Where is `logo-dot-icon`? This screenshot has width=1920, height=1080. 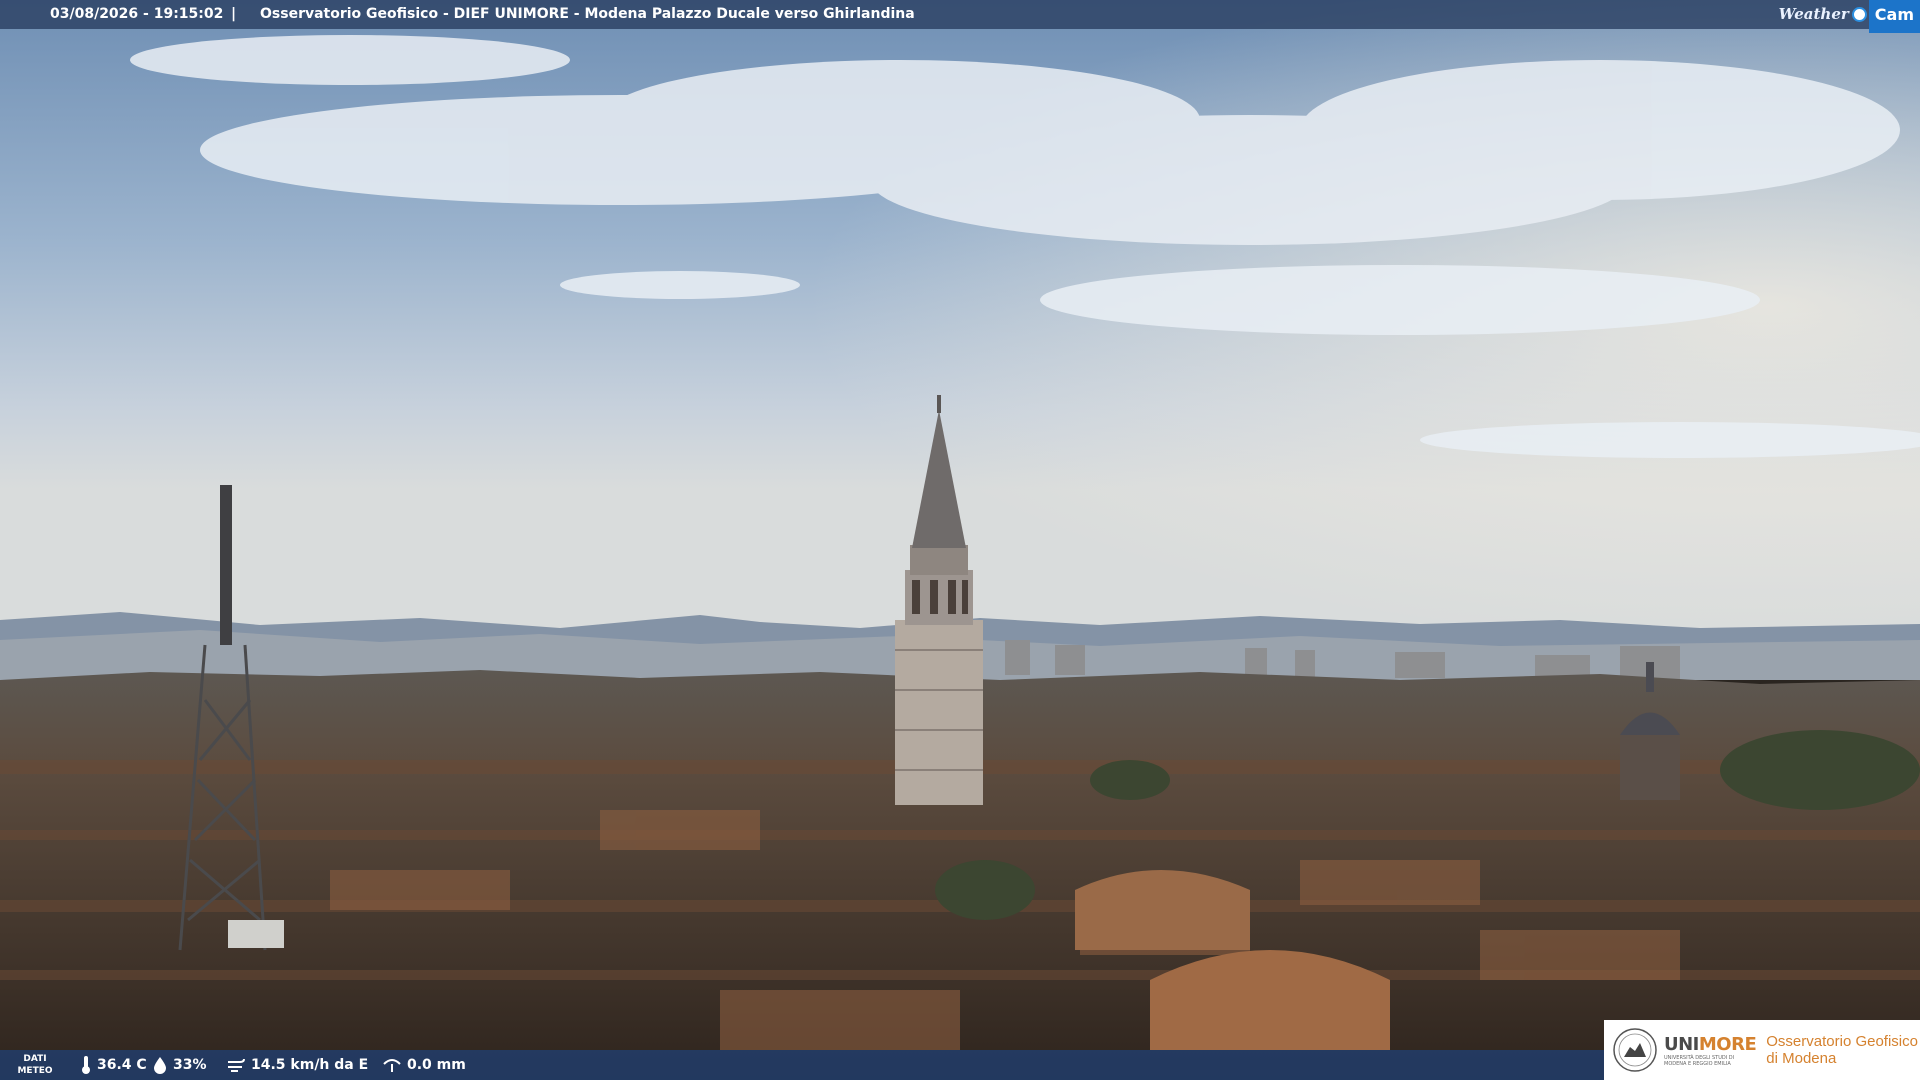
logo-dot-icon is located at coordinates (1859, 14).